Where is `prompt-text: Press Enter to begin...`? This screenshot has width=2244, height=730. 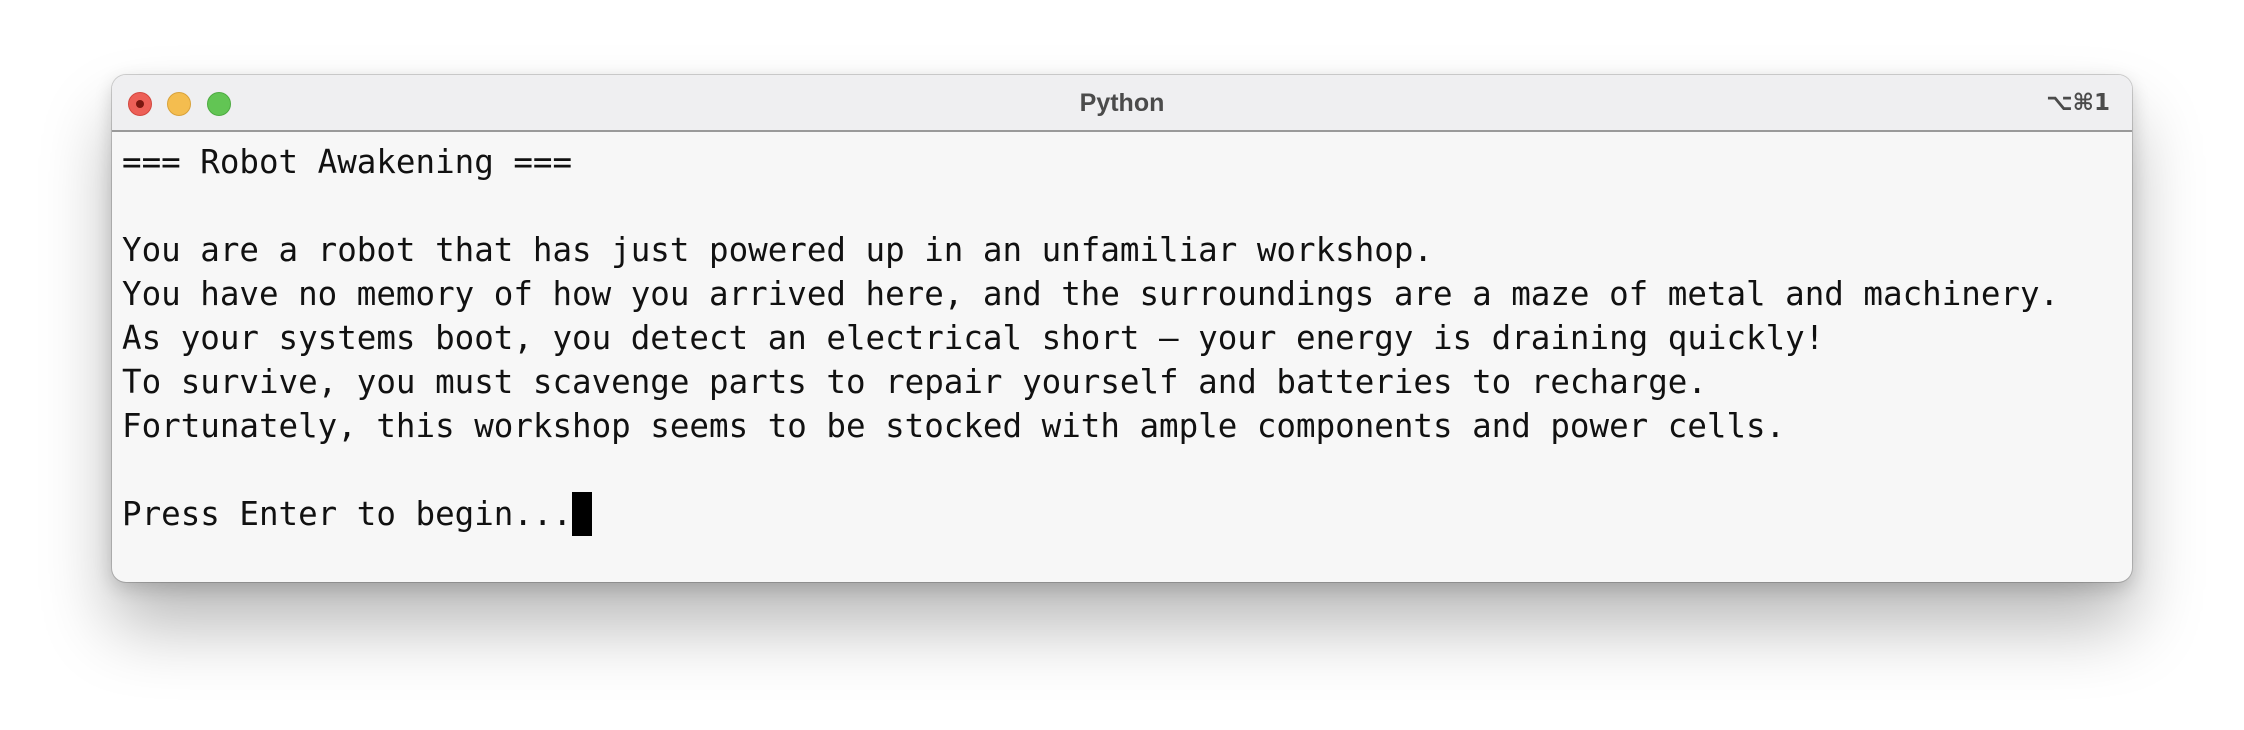 prompt-text: Press Enter to begin... is located at coordinates (347, 514).